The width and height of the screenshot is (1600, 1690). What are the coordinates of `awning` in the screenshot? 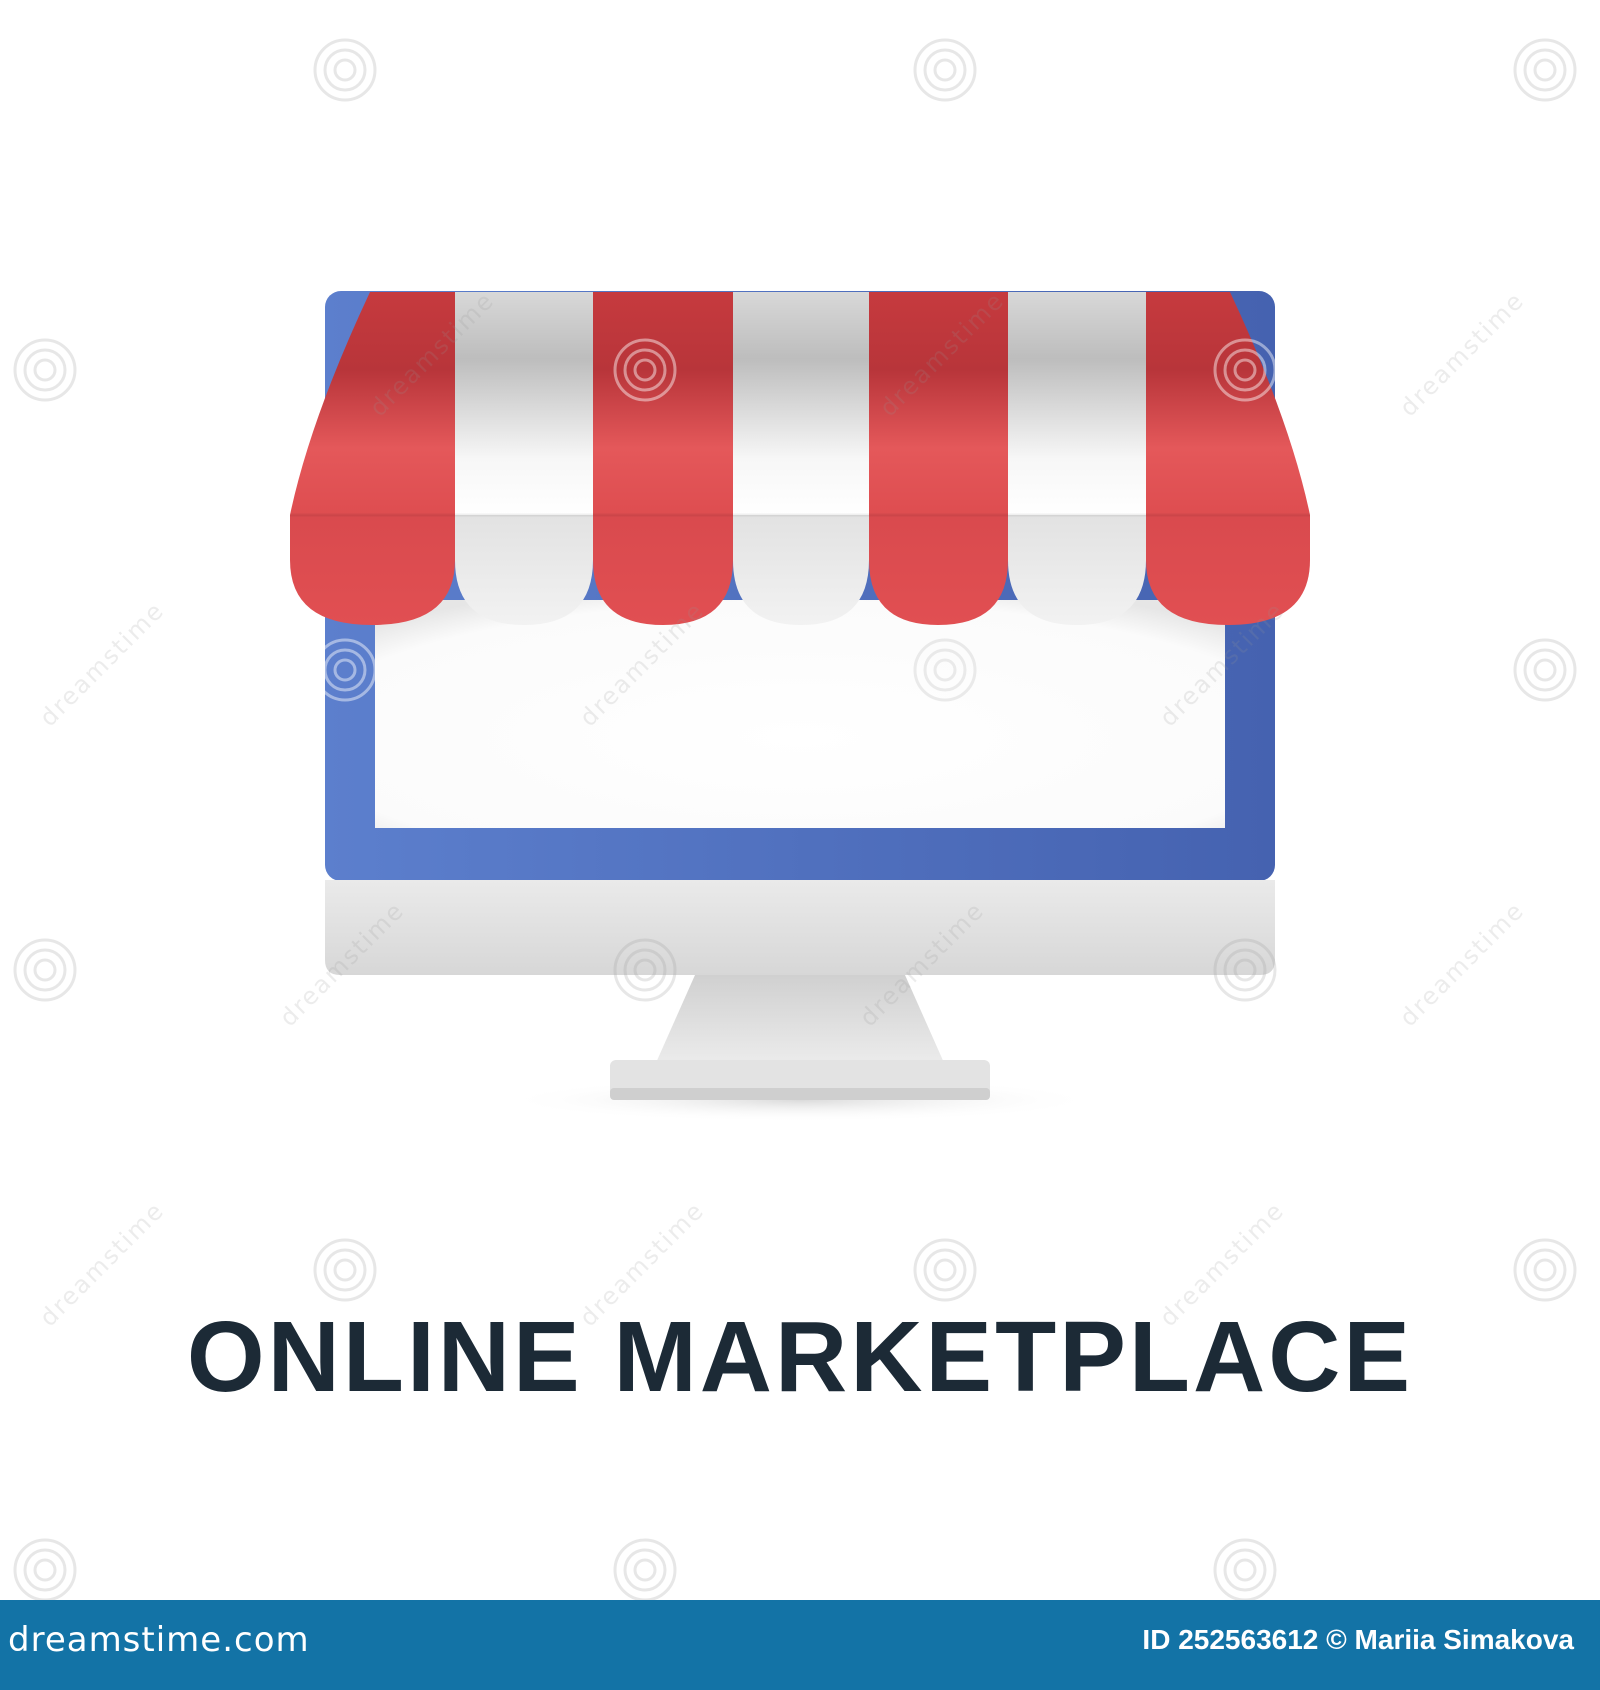 It's located at (800, 458).